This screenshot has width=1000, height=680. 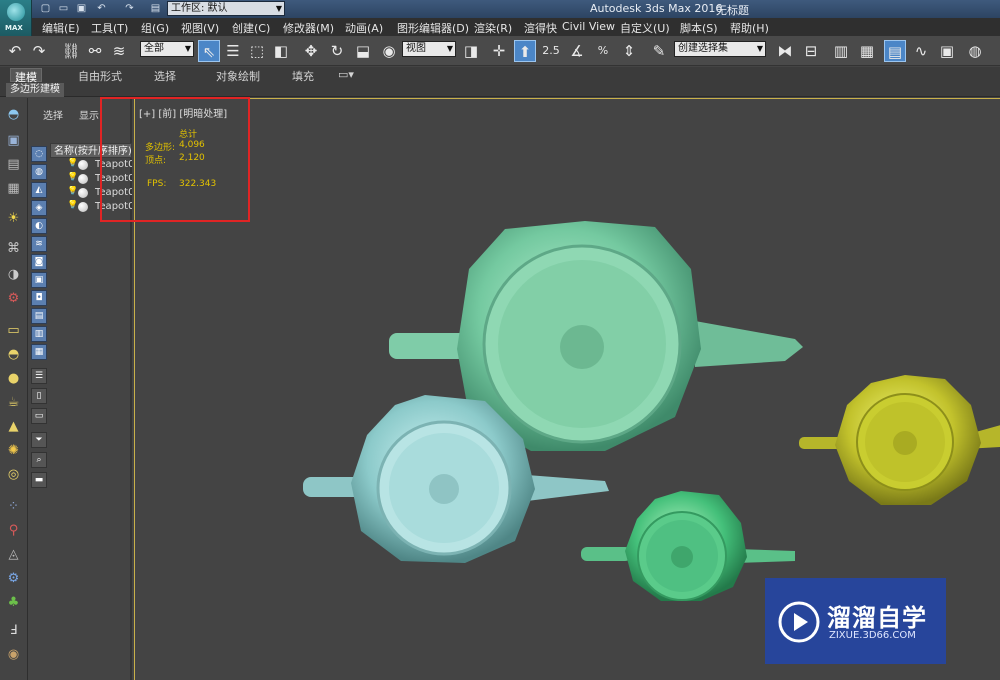 I want to click on gear-icon: ⚙, so click(x=13, y=579).